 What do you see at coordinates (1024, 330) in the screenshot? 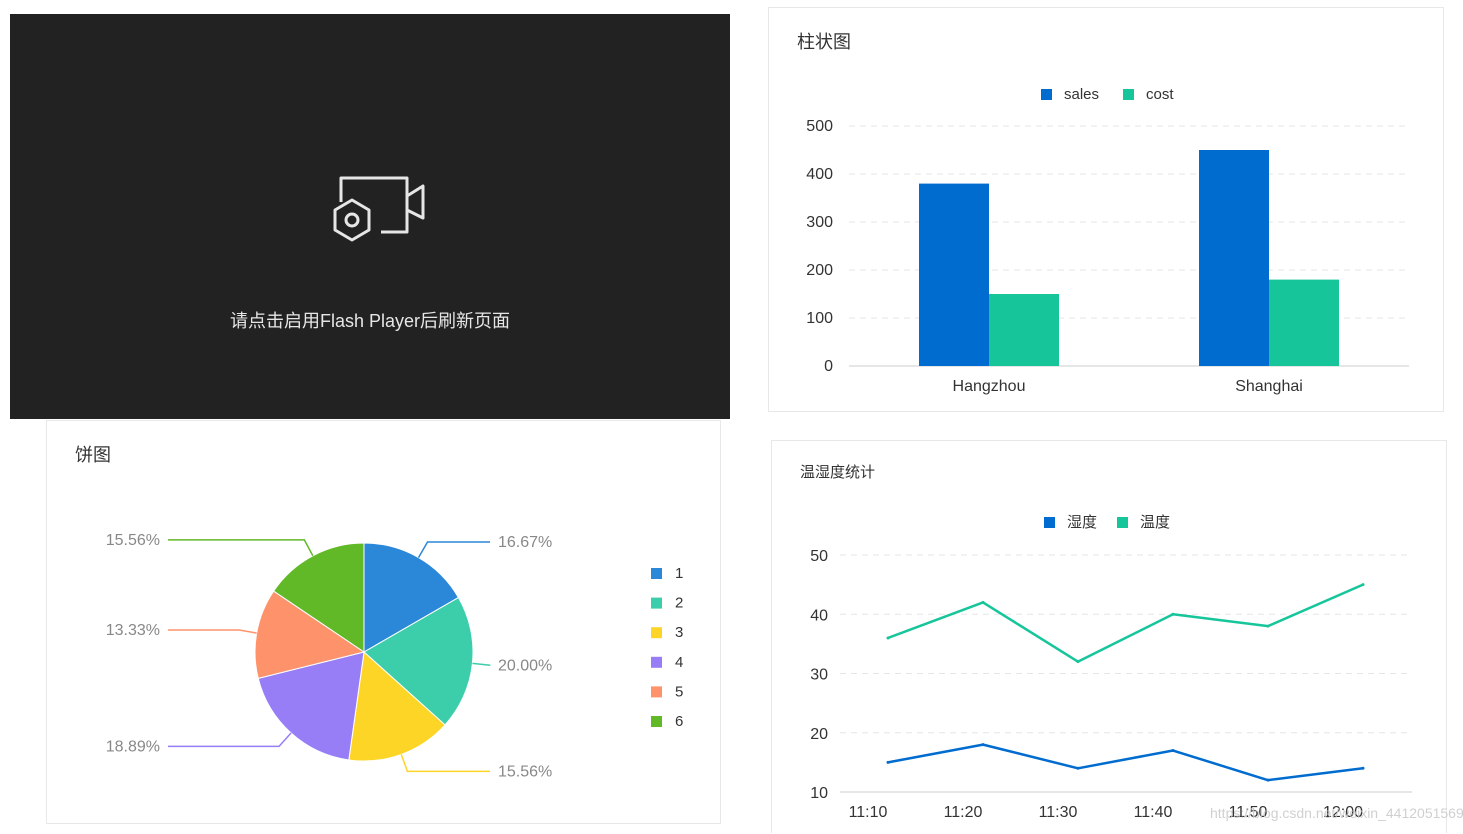
I see `bar-cost-Hangzhou` at bounding box center [1024, 330].